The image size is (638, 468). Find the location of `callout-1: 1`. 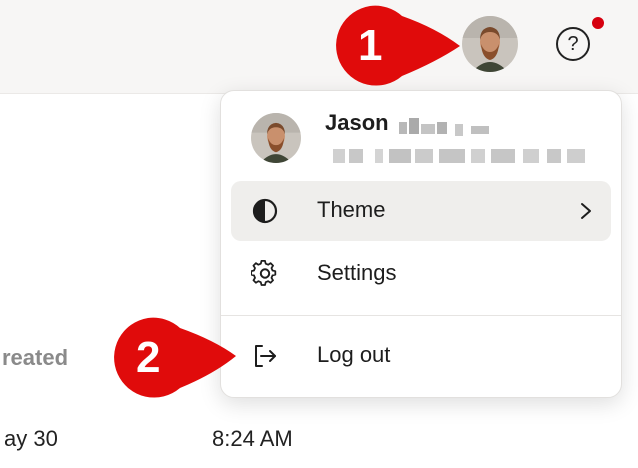

callout-1: 1 is located at coordinates (396, 46).